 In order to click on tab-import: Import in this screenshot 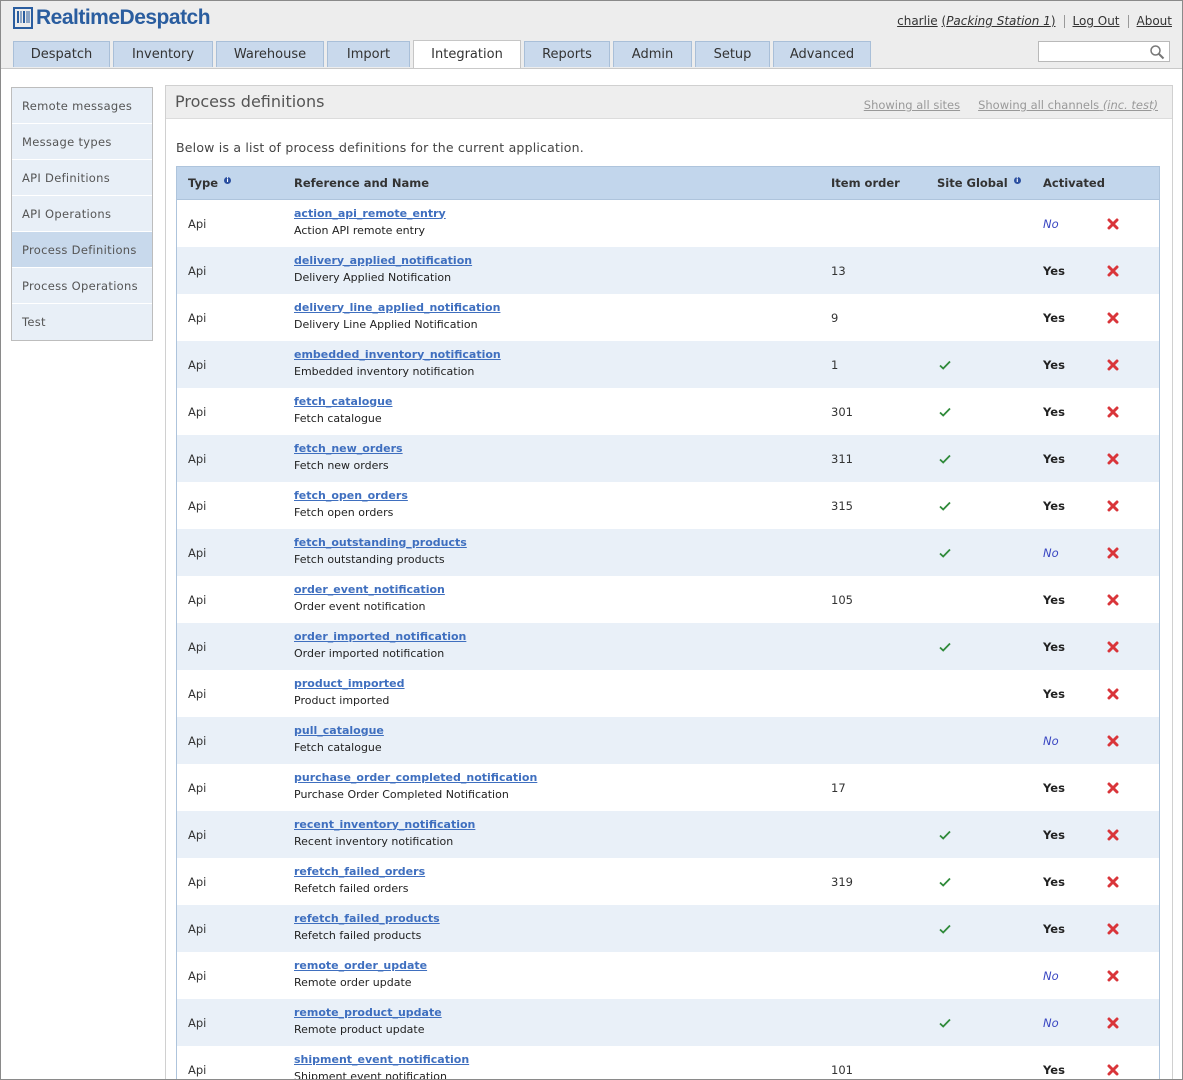, I will do `click(368, 54)`.